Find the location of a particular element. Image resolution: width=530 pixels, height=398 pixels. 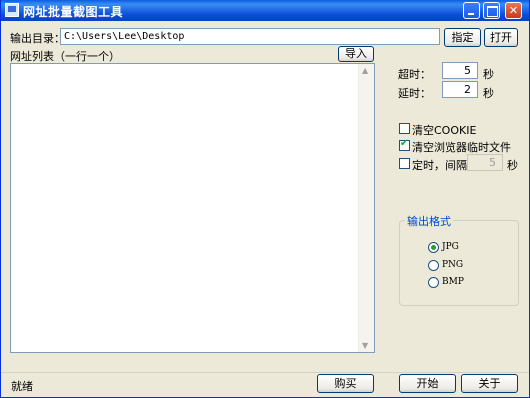

clear-cookie-label: 清空COOKIE is located at coordinates (444, 130).